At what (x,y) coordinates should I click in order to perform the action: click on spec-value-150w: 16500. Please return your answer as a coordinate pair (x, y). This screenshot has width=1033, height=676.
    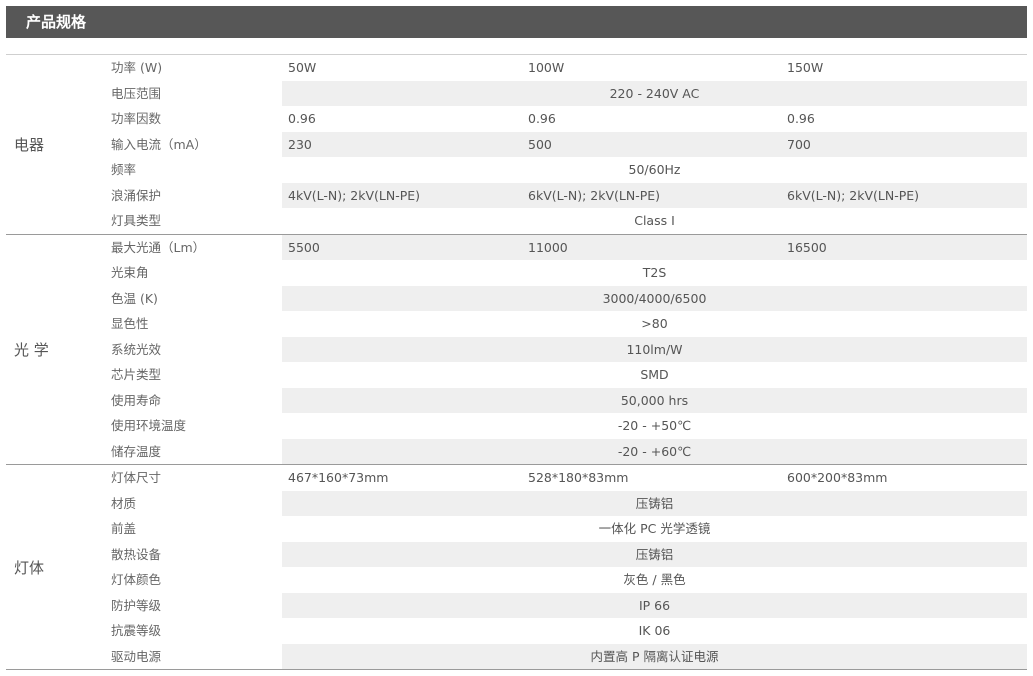
    Looking at the image, I should click on (807, 247).